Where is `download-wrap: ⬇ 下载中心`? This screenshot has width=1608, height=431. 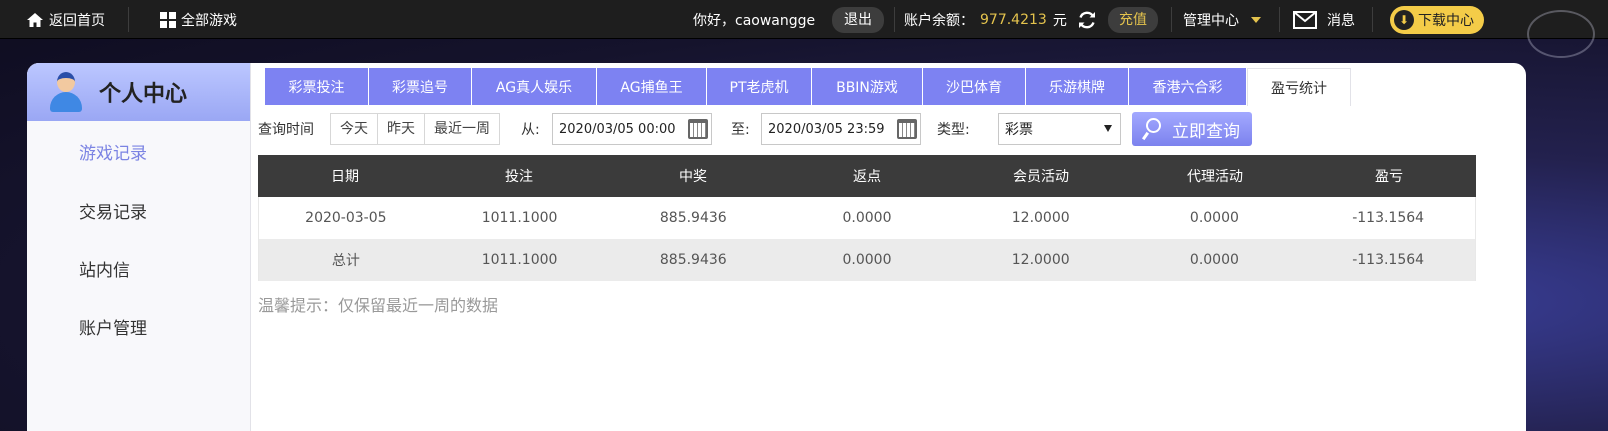
download-wrap: ⬇ 下载中心 is located at coordinates (1437, 19).